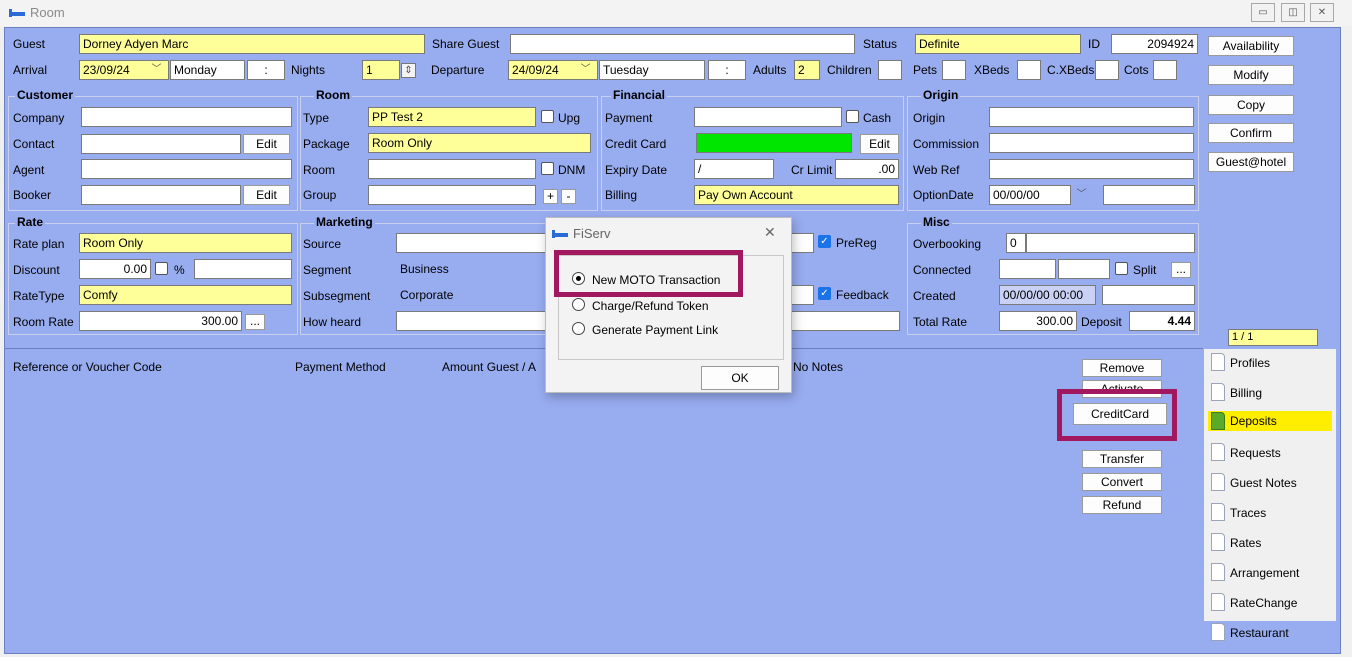 The image size is (1352, 657). Describe the element at coordinates (1270, 513) in the screenshot. I see `tab-traces: Traces` at that location.